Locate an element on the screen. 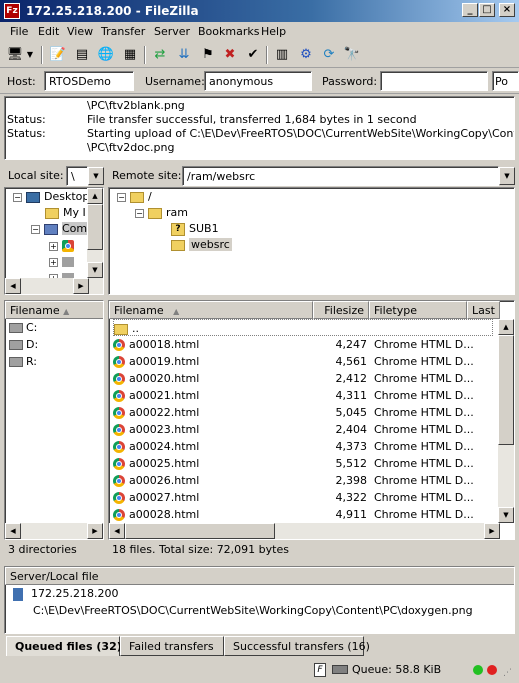 The height and width of the screenshot is (683, 519). toggle-tree-local-icon: ▤ is located at coordinates (82, 55).